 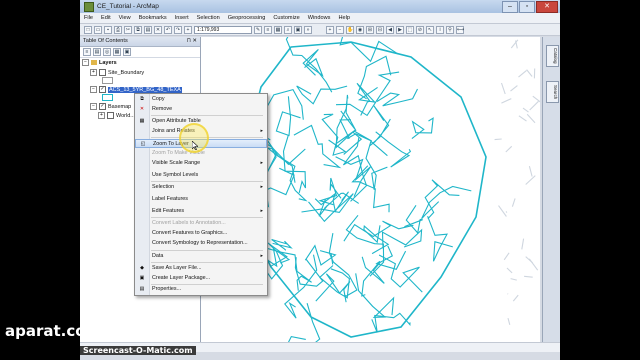 I want to click on back-extent-icon: ◀, so click(x=390, y=29).